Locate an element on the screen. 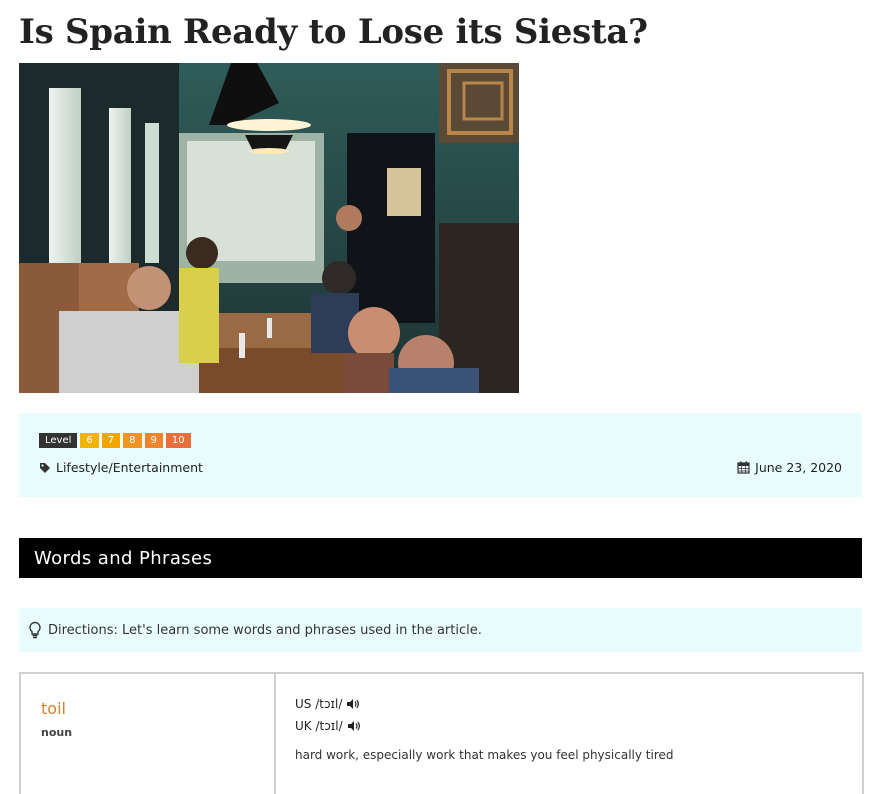 The width and height of the screenshot is (873, 794). level-badge-9: 9 is located at coordinates (153, 440).